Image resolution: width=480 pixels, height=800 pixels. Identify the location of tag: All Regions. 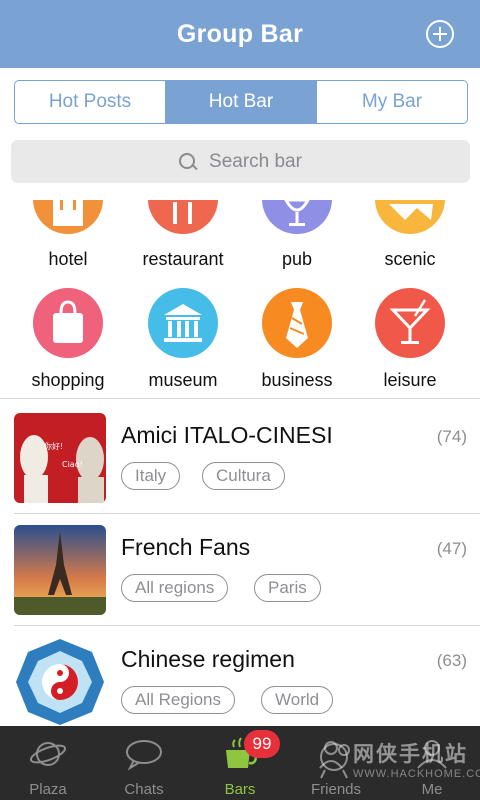
(178, 700).